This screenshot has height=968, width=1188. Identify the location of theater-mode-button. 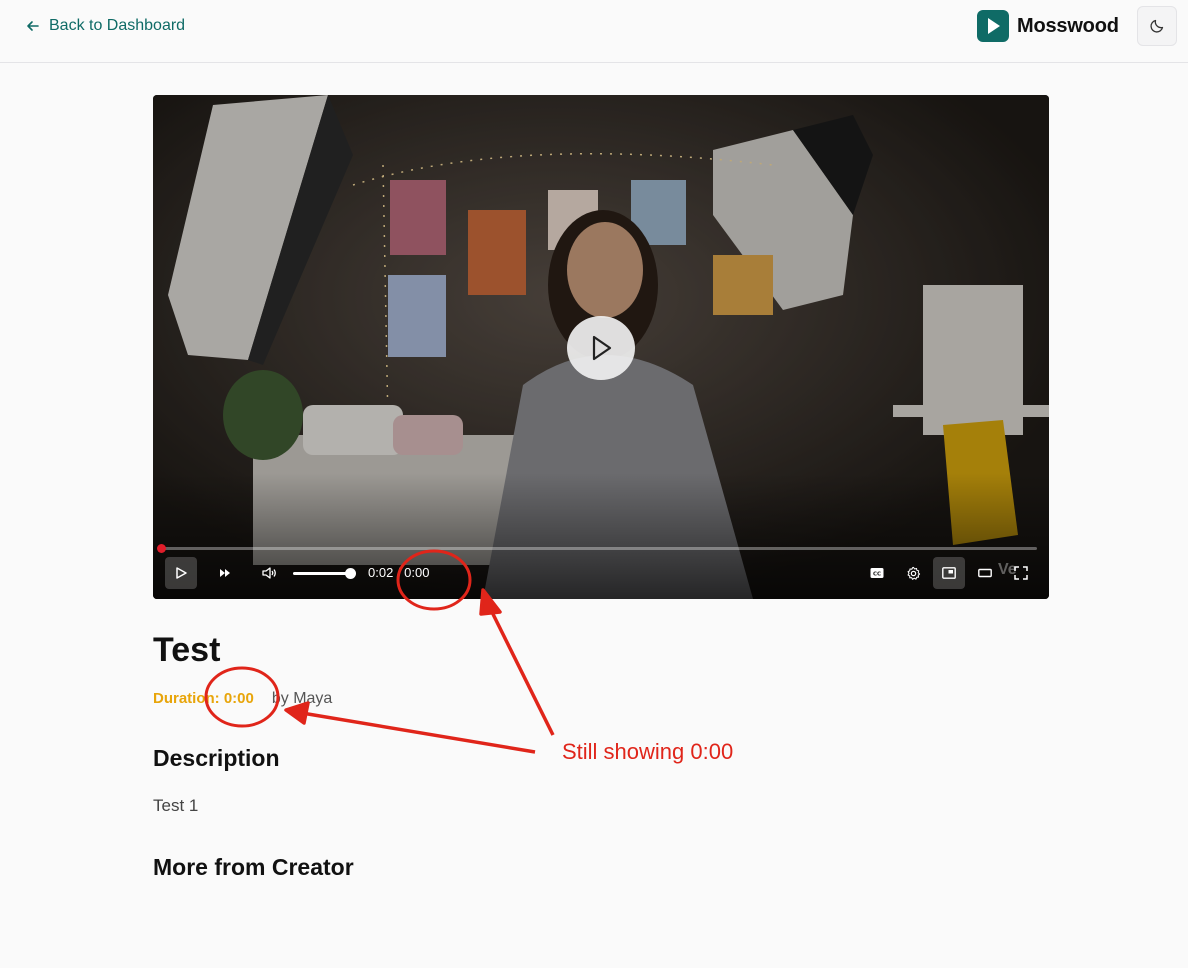
(985, 573).